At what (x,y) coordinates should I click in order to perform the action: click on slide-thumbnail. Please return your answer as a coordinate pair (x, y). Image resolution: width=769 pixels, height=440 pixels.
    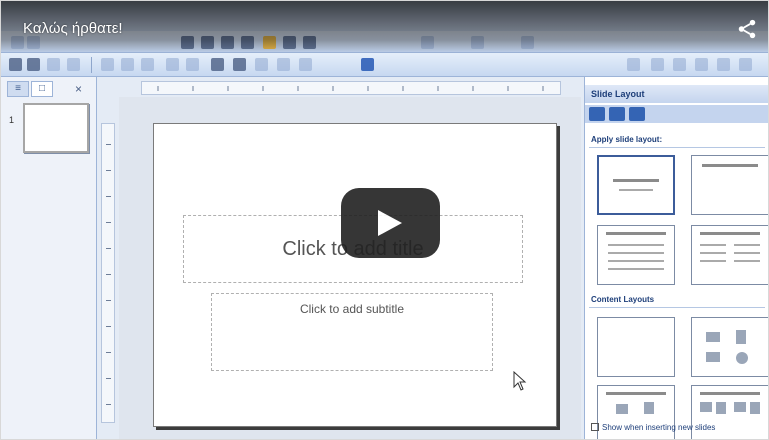
    Looking at the image, I should click on (56, 128).